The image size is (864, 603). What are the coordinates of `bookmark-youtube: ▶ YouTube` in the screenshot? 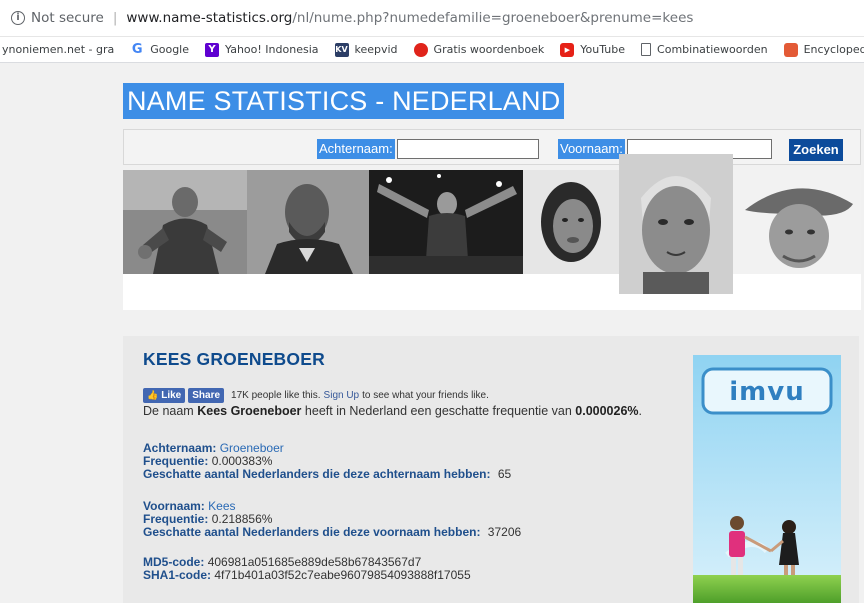 It's located at (593, 49).